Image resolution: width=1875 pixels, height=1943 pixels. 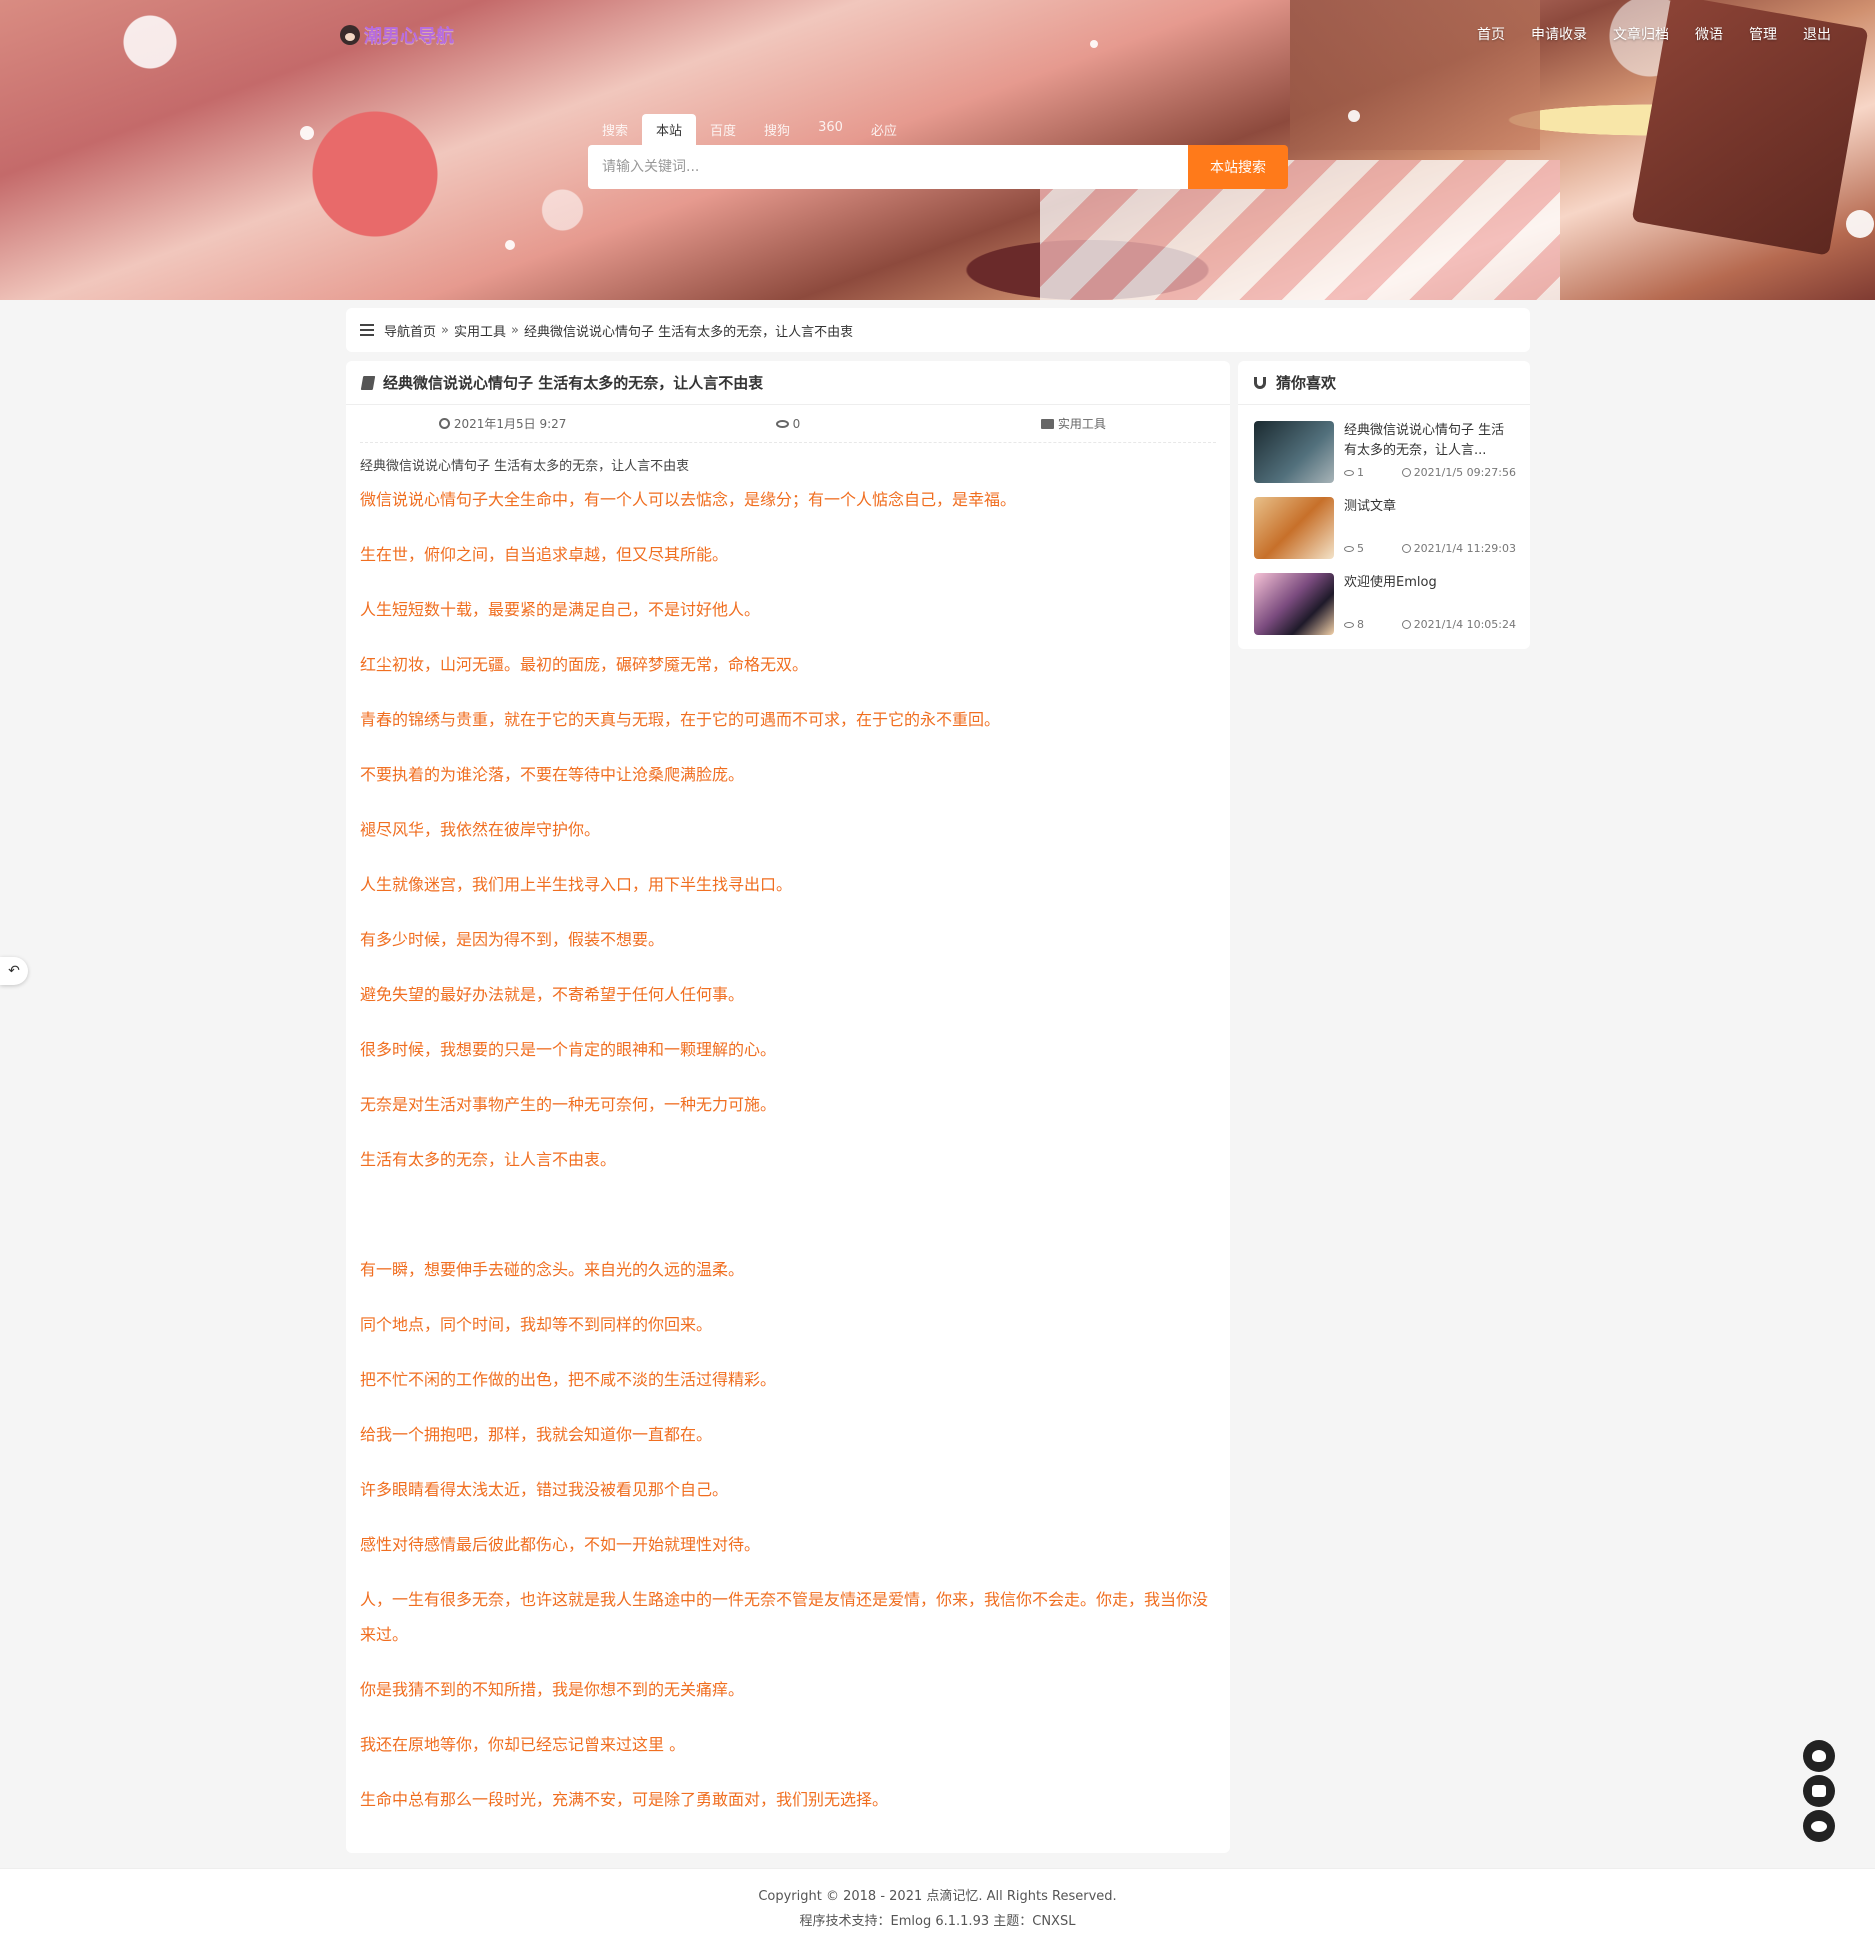 I want to click on nav-admin: 管理, so click(x=1763, y=34).